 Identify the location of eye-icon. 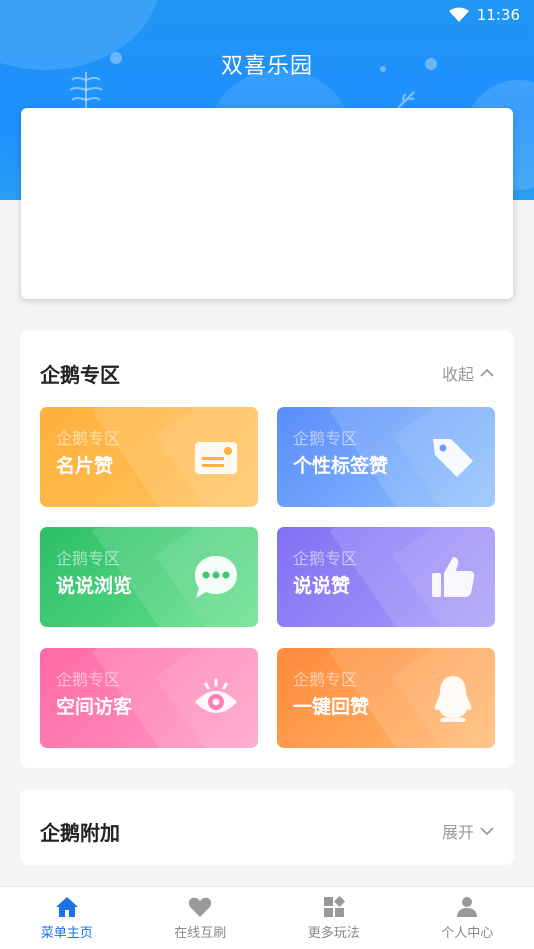
(216, 695).